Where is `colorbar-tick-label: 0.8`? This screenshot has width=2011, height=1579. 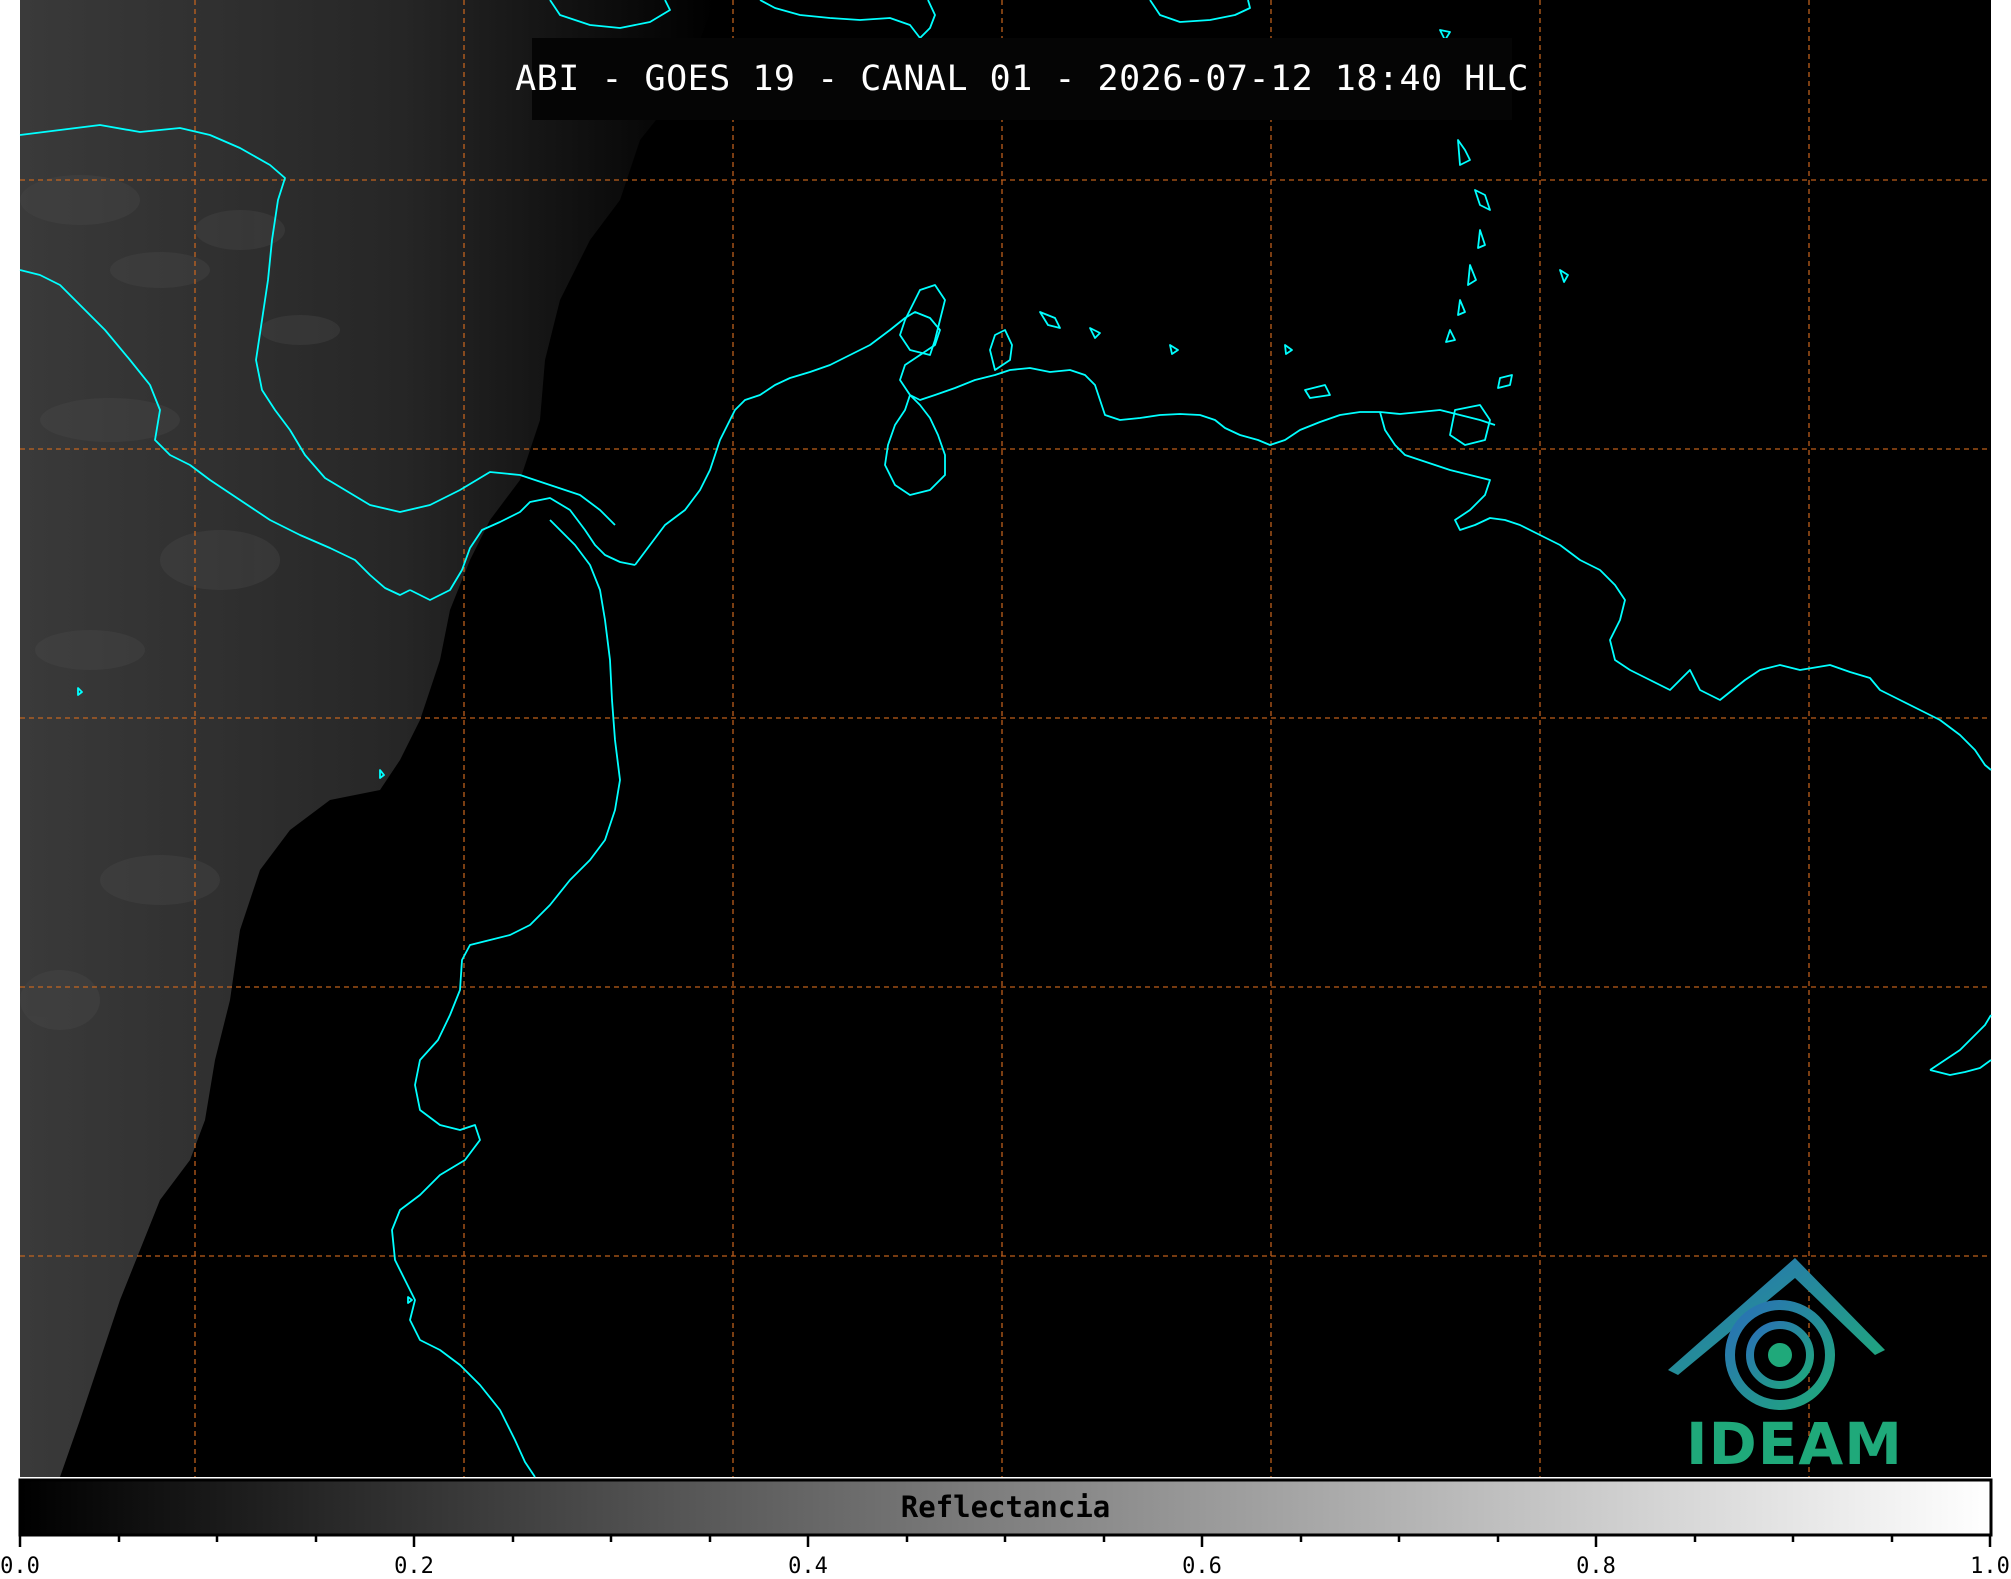
colorbar-tick-label: 0.8 is located at coordinates (1596, 1566).